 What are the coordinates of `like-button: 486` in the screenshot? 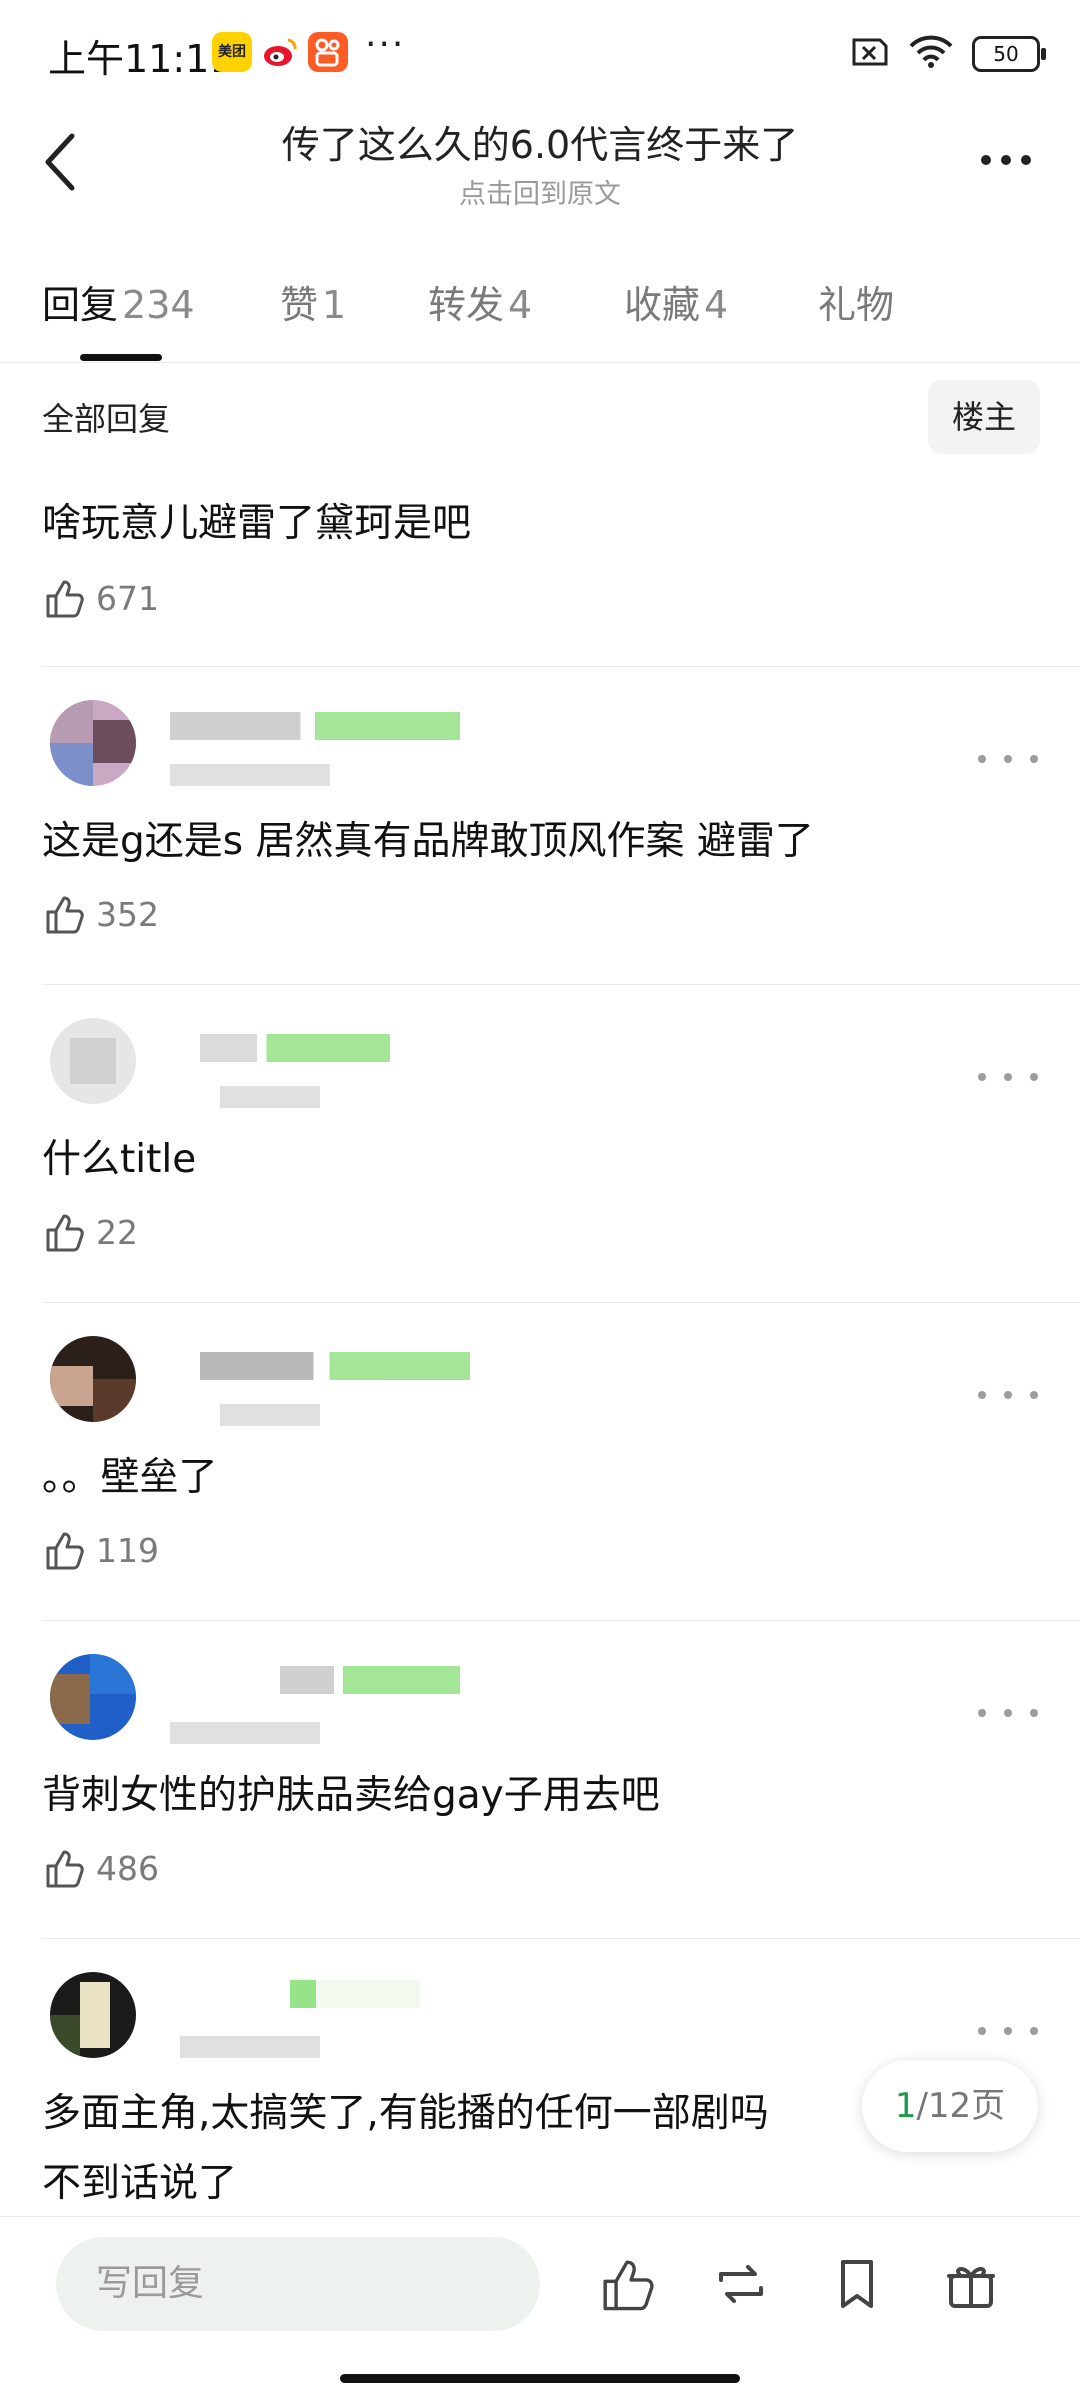 It's located at (100, 1868).